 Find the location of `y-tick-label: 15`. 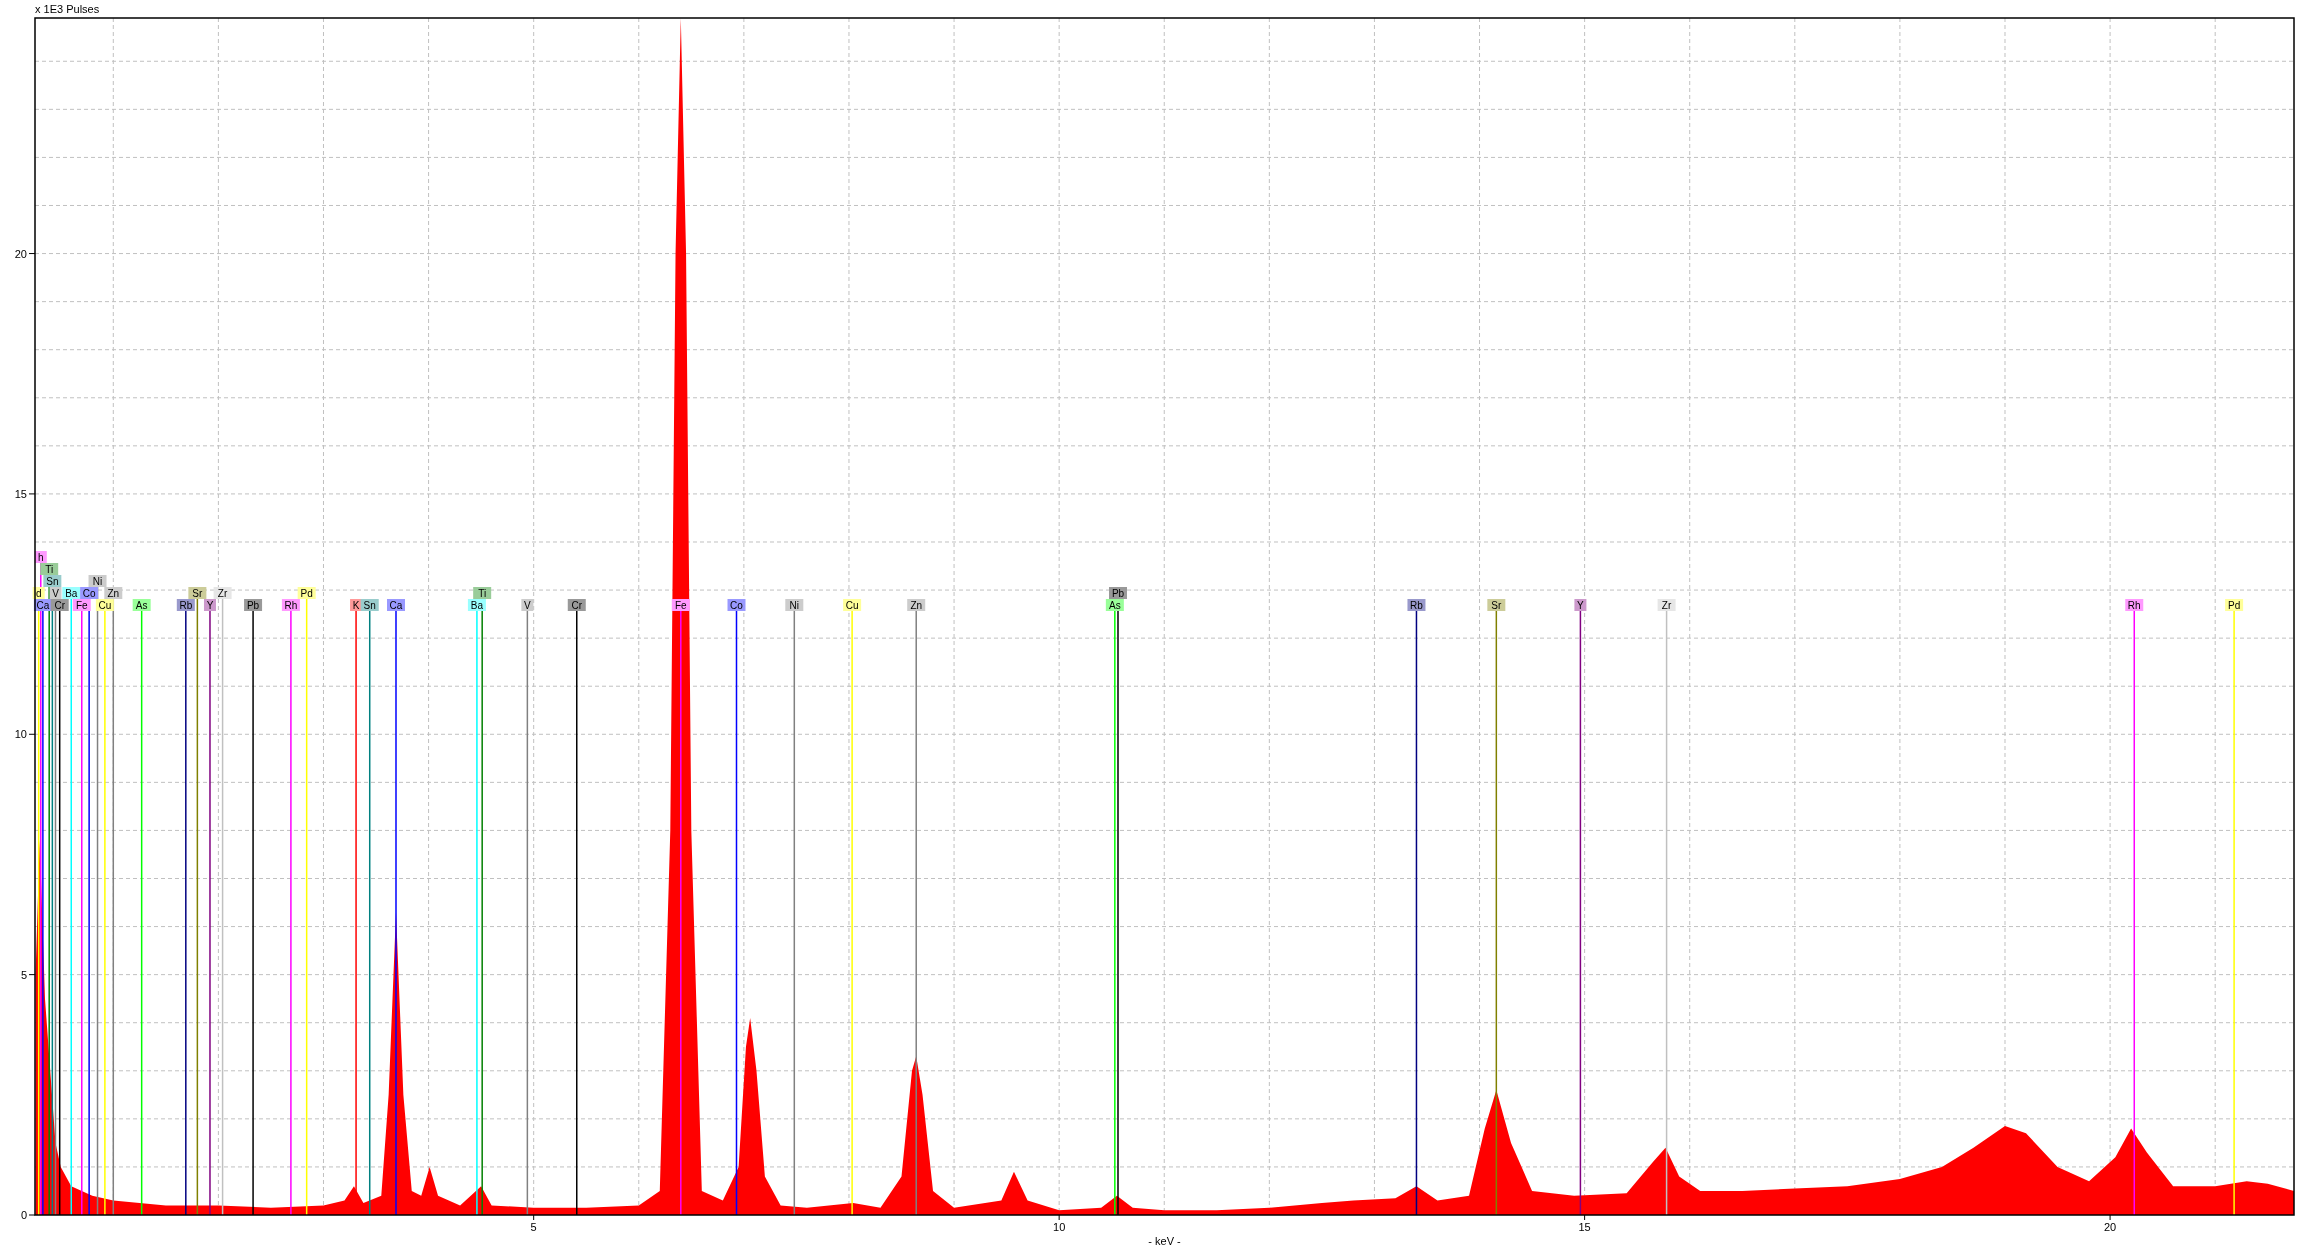

y-tick-label: 15 is located at coordinates (20, 493).